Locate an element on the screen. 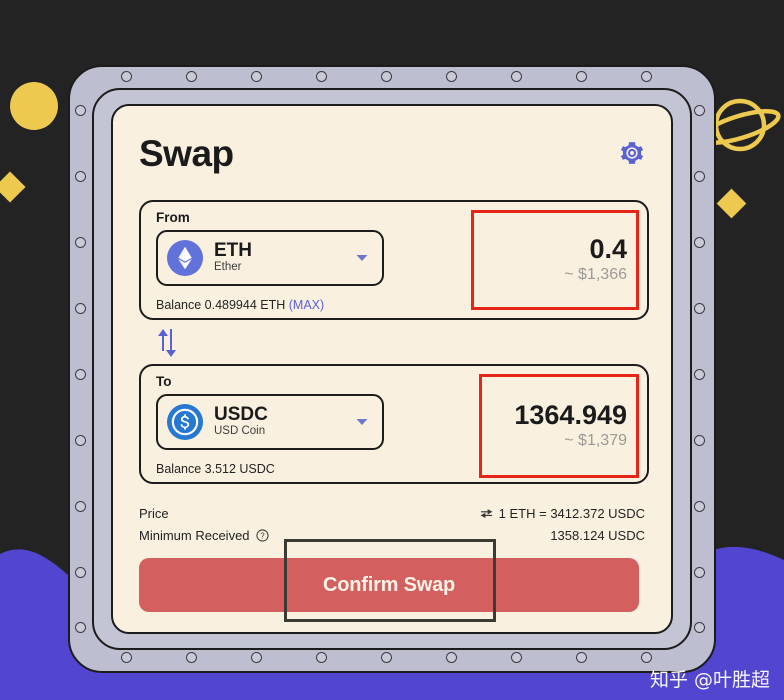 The width and height of the screenshot is (784, 700). price-value-group: 1 ETH = 3412.372 USDC is located at coordinates (562, 513).